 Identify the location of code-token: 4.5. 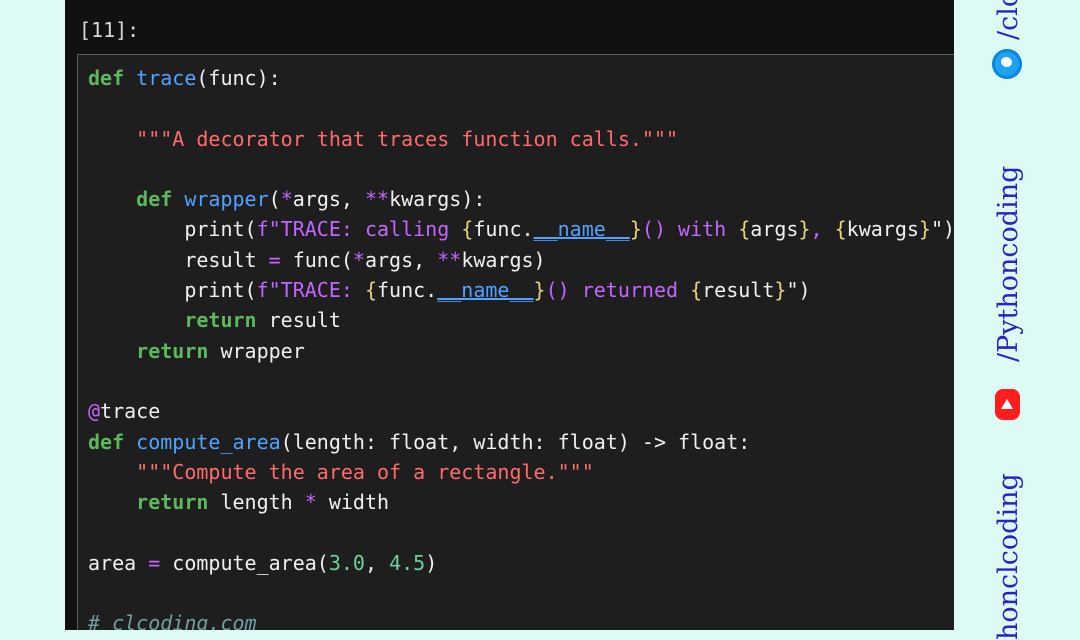
(407, 562).